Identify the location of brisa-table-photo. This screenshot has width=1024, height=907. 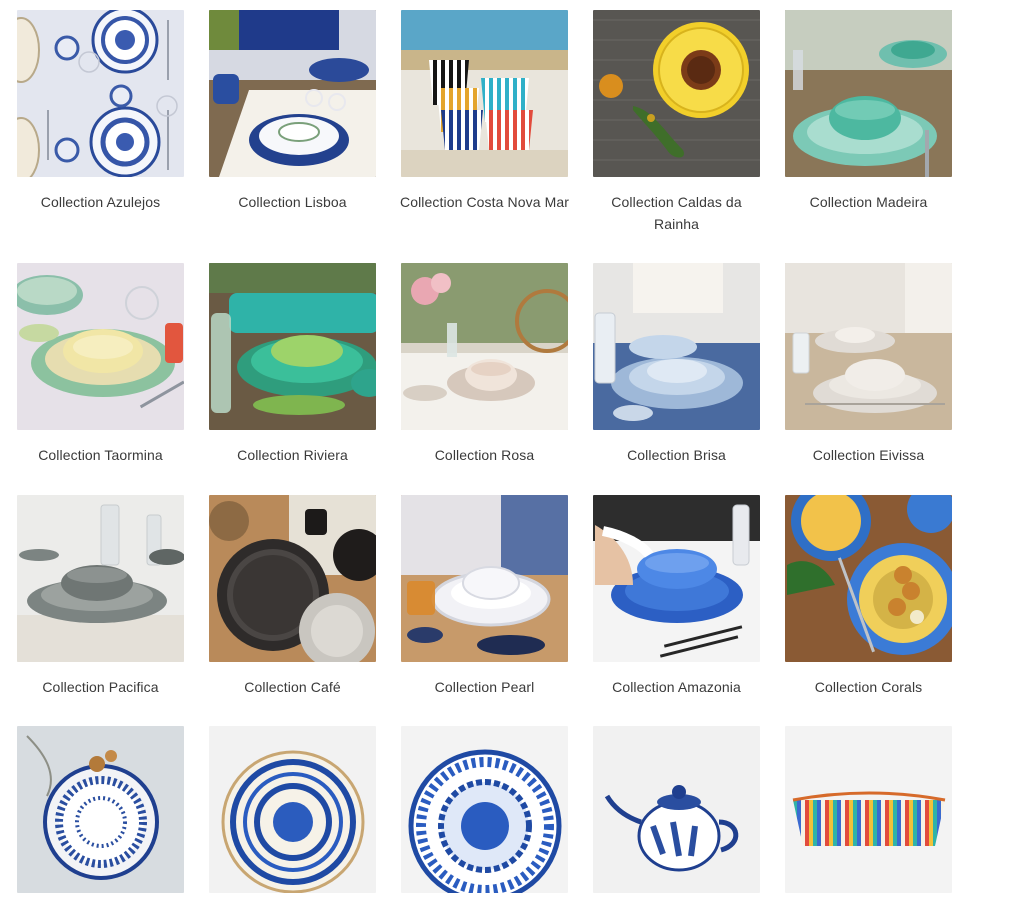
(676, 346).